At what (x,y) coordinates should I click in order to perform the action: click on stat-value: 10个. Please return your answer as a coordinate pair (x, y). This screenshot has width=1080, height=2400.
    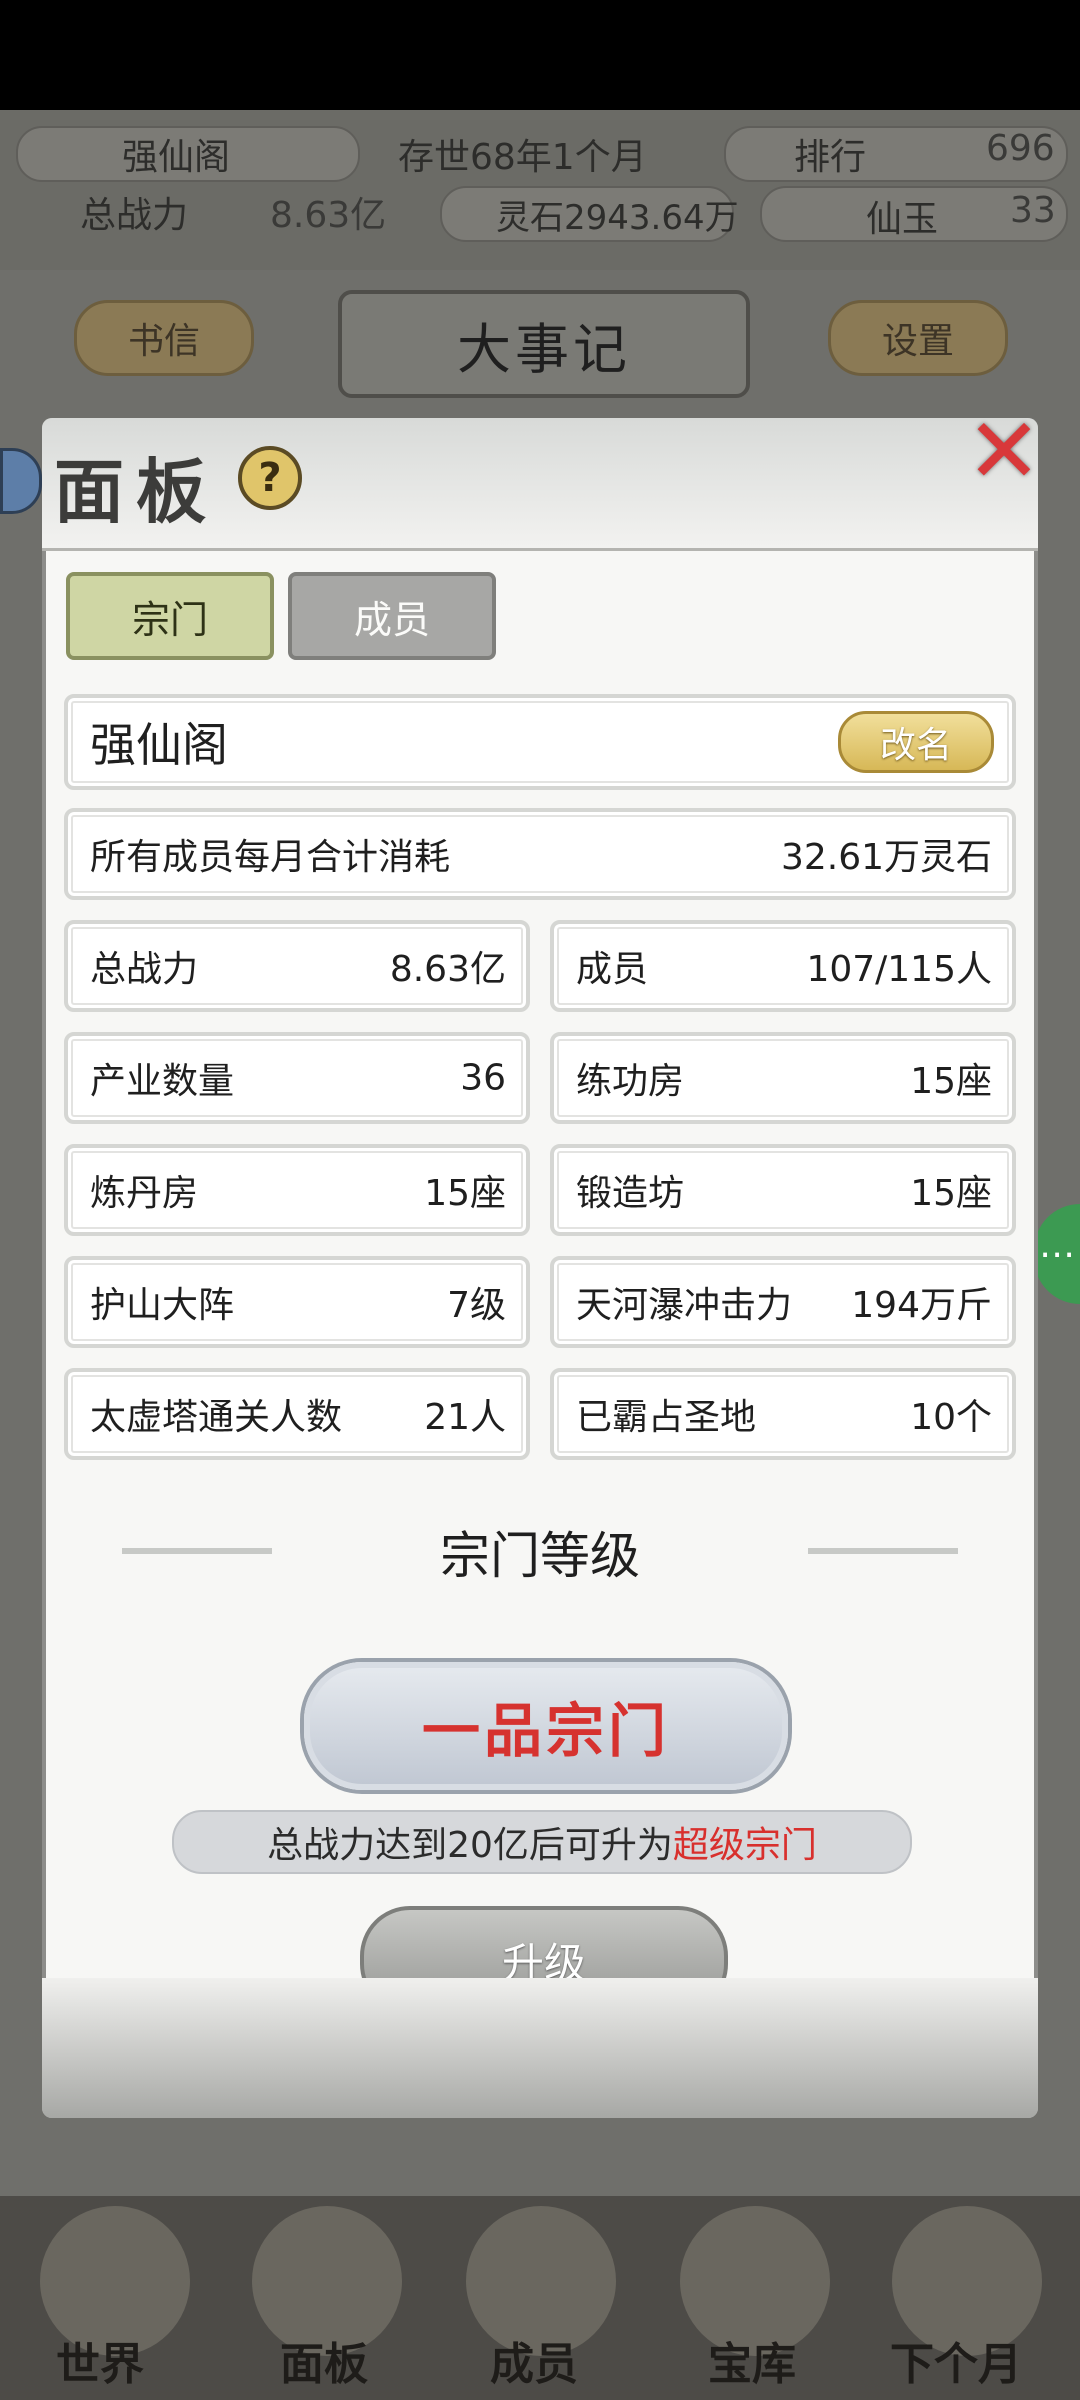
    Looking at the image, I should click on (951, 1417).